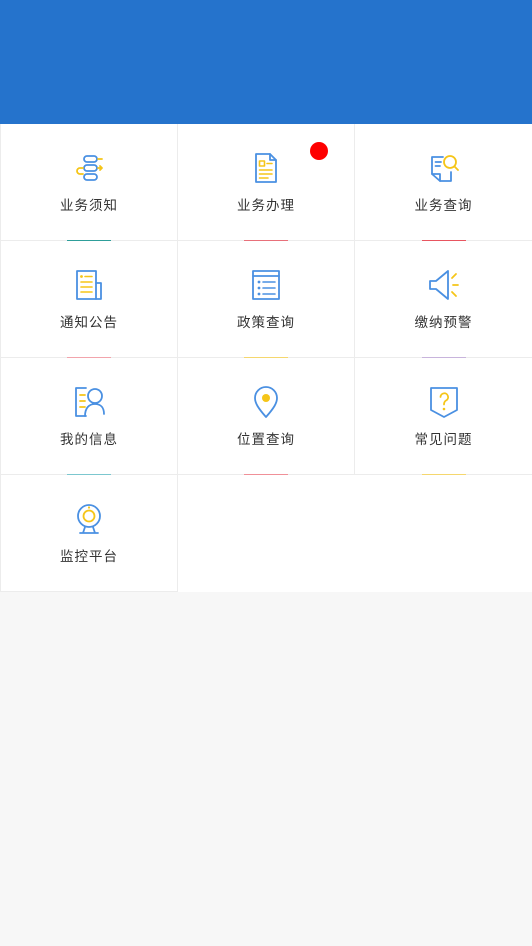 The width and height of the screenshot is (532, 946). What do you see at coordinates (444, 168) in the screenshot?
I see `search-document-icon` at bounding box center [444, 168].